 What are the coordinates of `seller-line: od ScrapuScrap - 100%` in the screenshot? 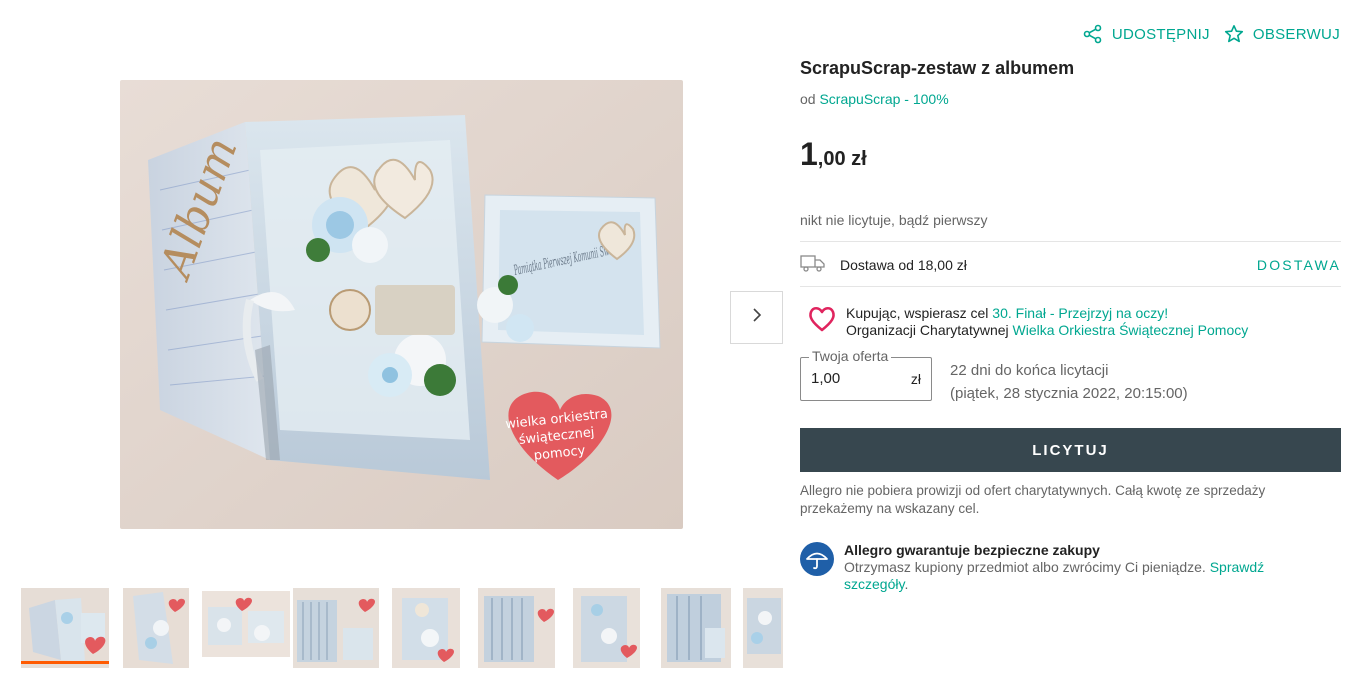 It's located at (874, 99).